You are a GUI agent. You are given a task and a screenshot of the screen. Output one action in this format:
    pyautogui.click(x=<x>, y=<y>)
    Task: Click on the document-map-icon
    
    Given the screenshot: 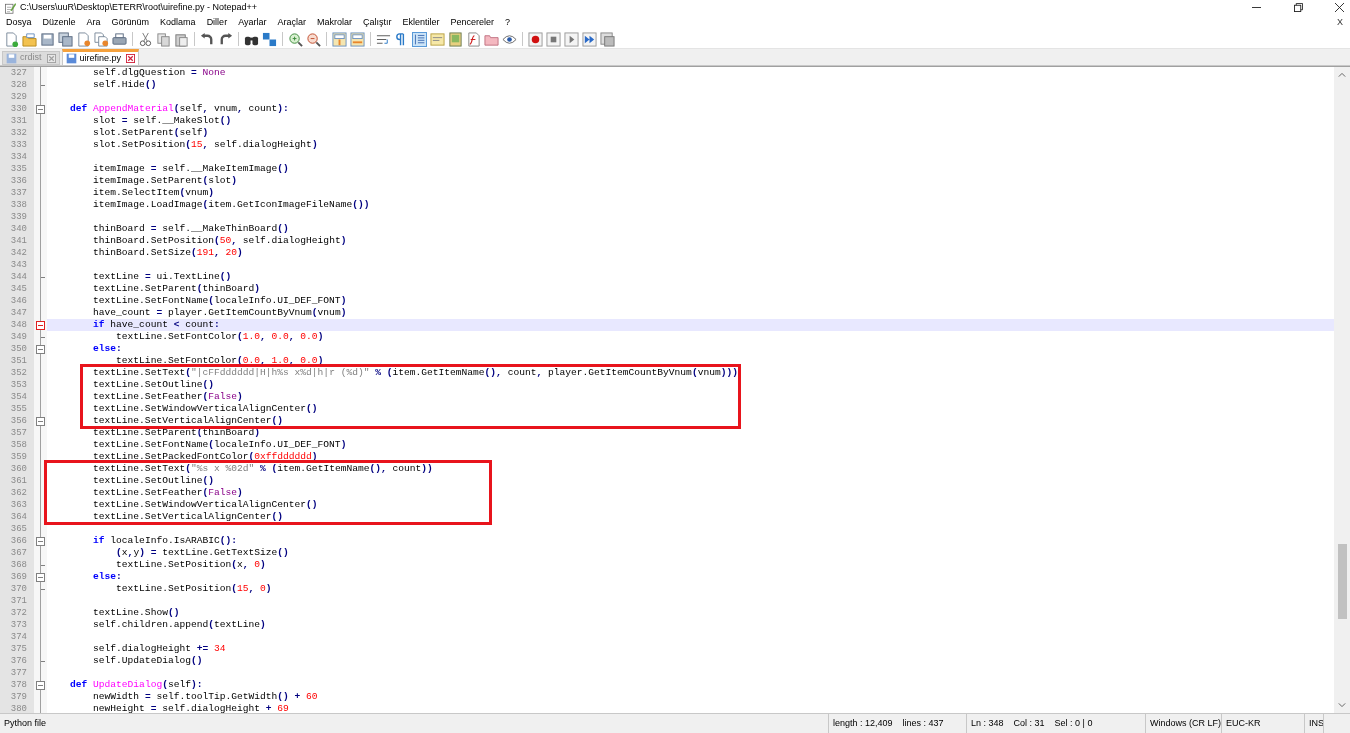 What is the action you would take?
    pyautogui.click(x=455, y=39)
    